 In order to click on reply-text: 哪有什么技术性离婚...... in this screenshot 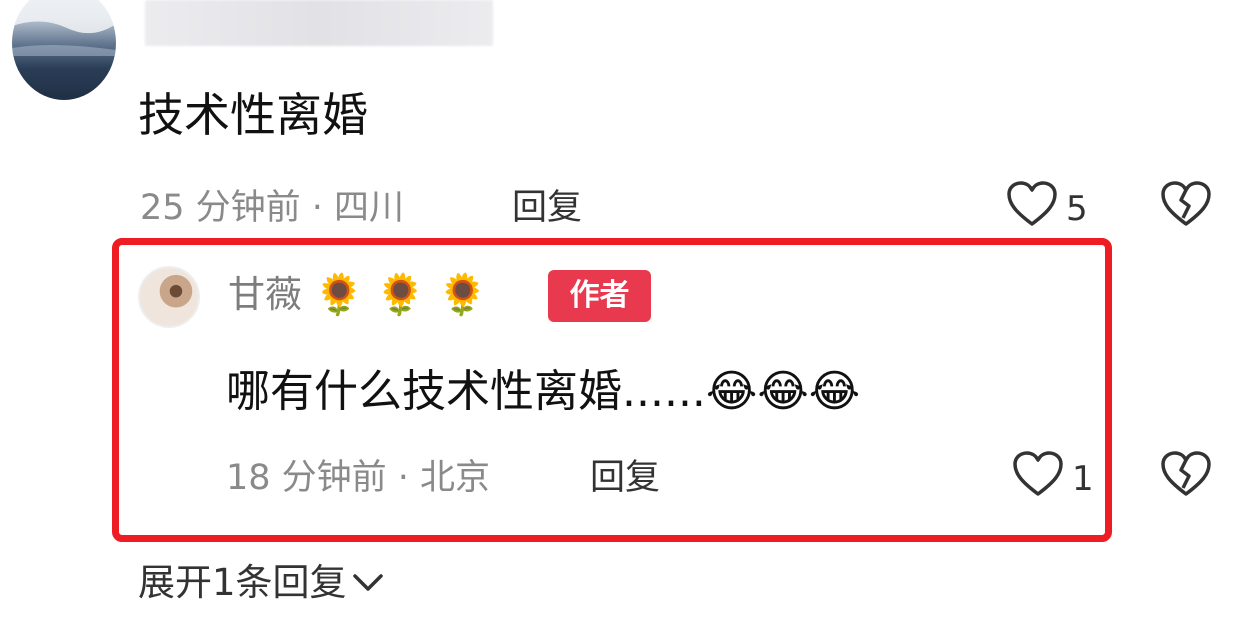, I will do `click(466, 391)`.